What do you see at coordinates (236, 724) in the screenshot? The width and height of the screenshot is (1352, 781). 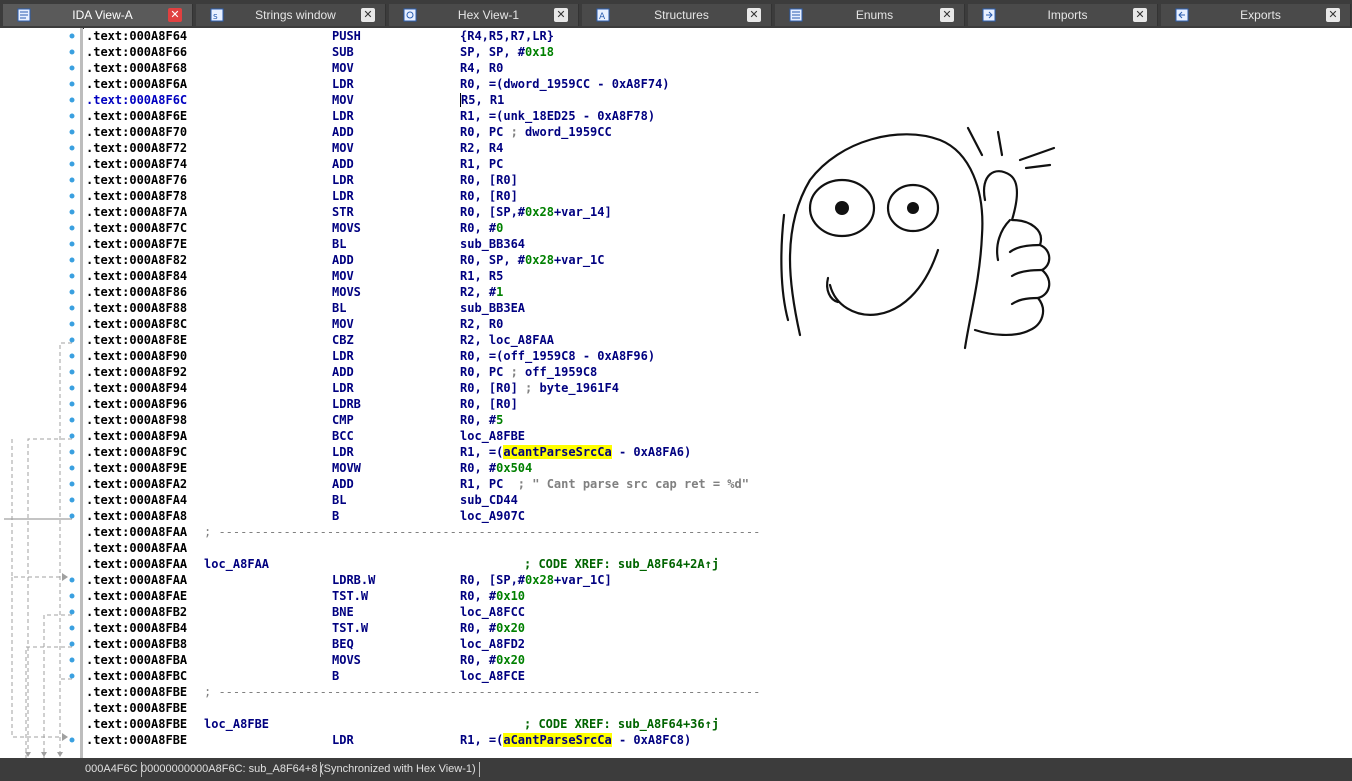 I see `code-label: loc_A8FBE` at bounding box center [236, 724].